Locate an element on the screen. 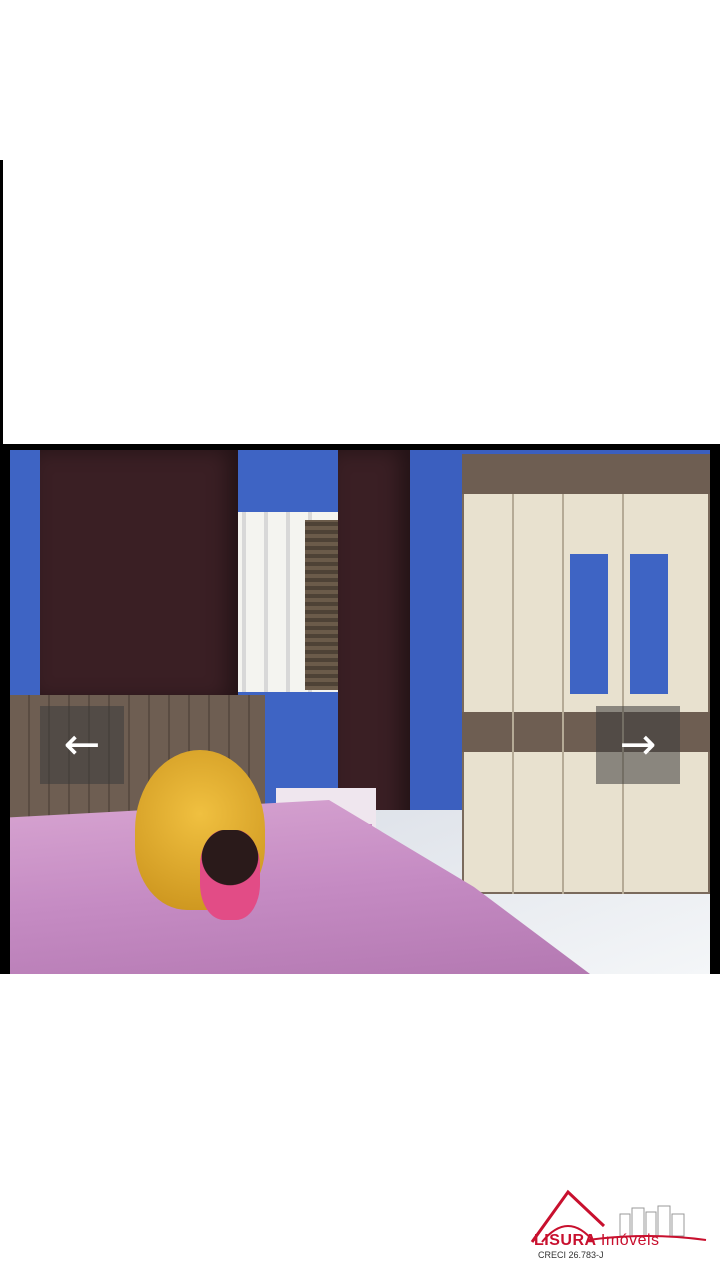  lisura-imoveis-logo: LISURA Imóveis CRECI 26.783-J is located at coordinates (618, 1226).